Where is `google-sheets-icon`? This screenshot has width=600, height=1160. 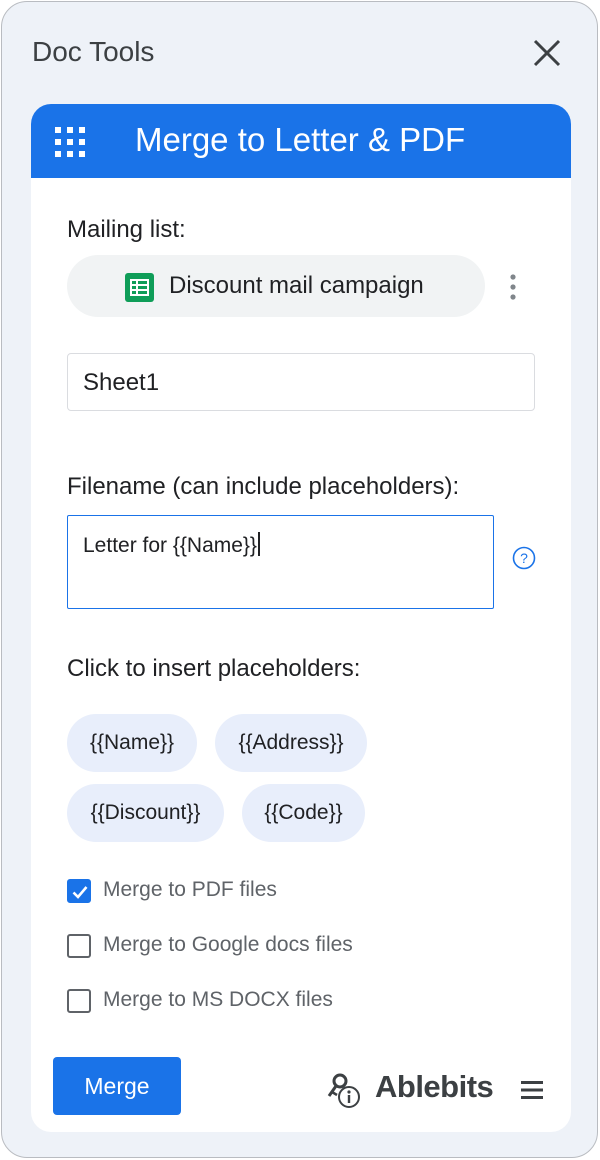
google-sheets-icon is located at coordinates (139, 287).